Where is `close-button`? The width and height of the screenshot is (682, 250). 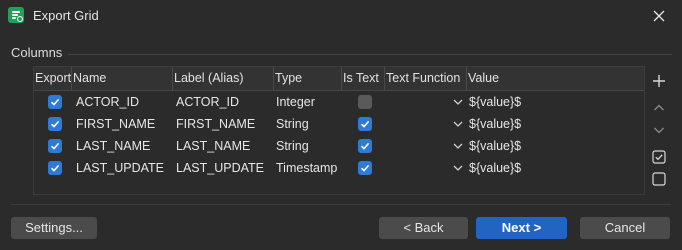
close-button is located at coordinates (659, 16).